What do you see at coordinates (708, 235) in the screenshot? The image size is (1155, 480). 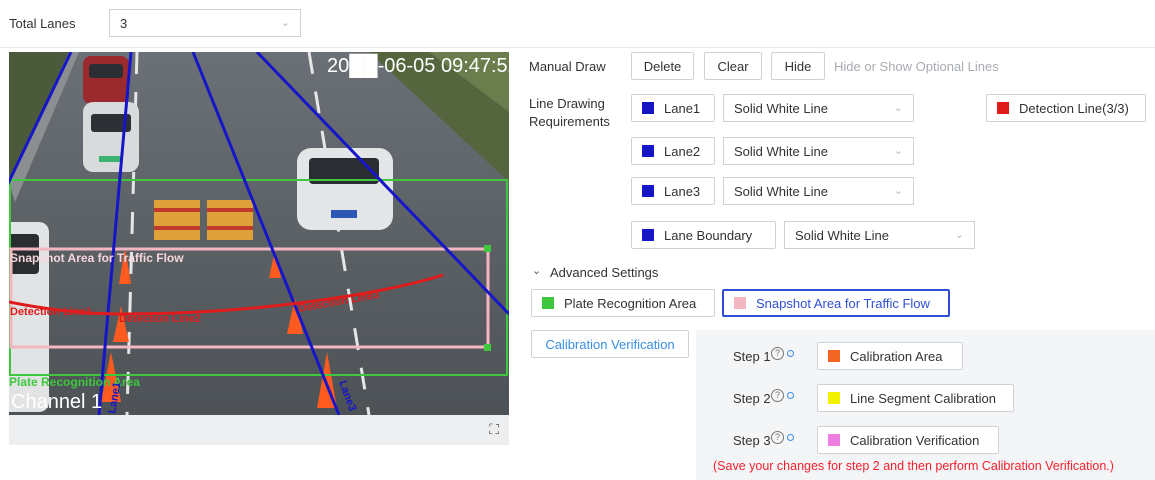 I see `lane-boundary-label: Lane Boundary` at bounding box center [708, 235].